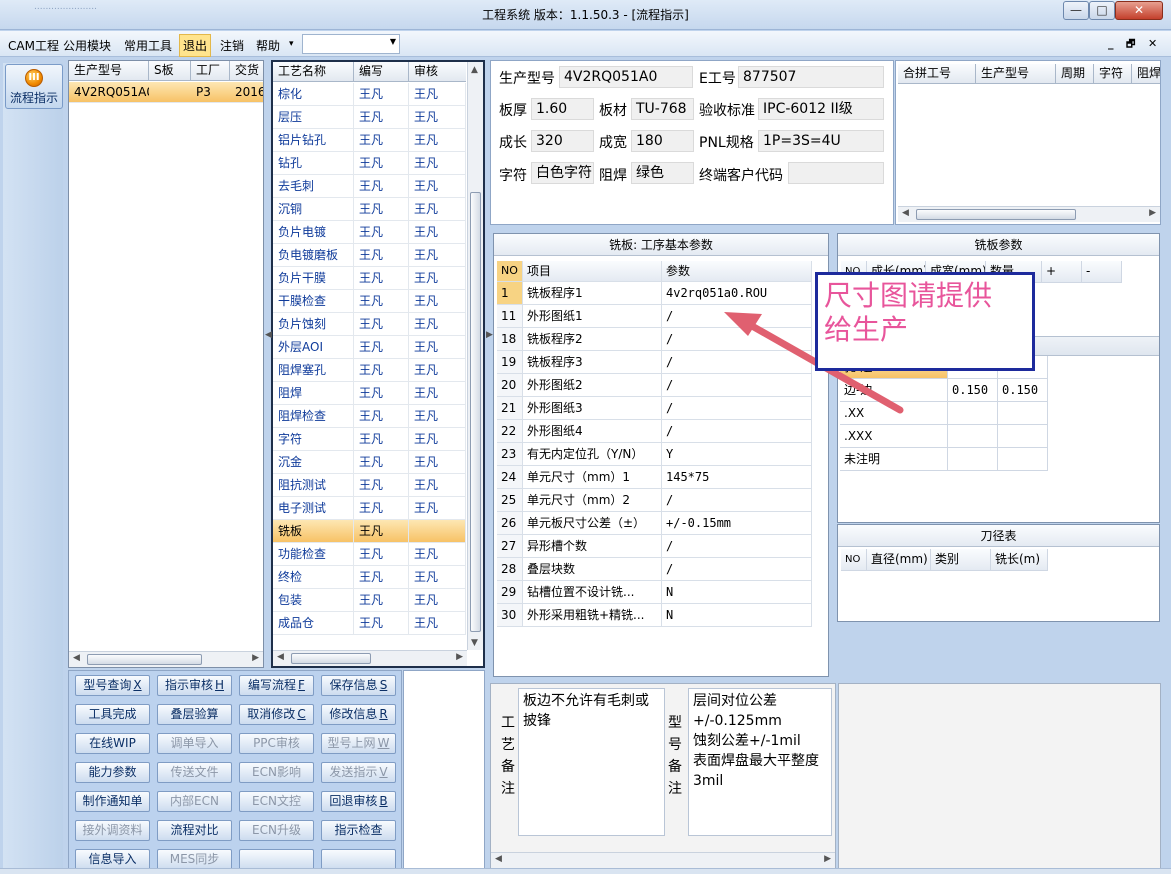 Image resolution: width=1171 pixels, height=874 pixels. Describe the element at coordinates (194, 772) in the screenshot. I see `action-button: 传送文件` at that location.